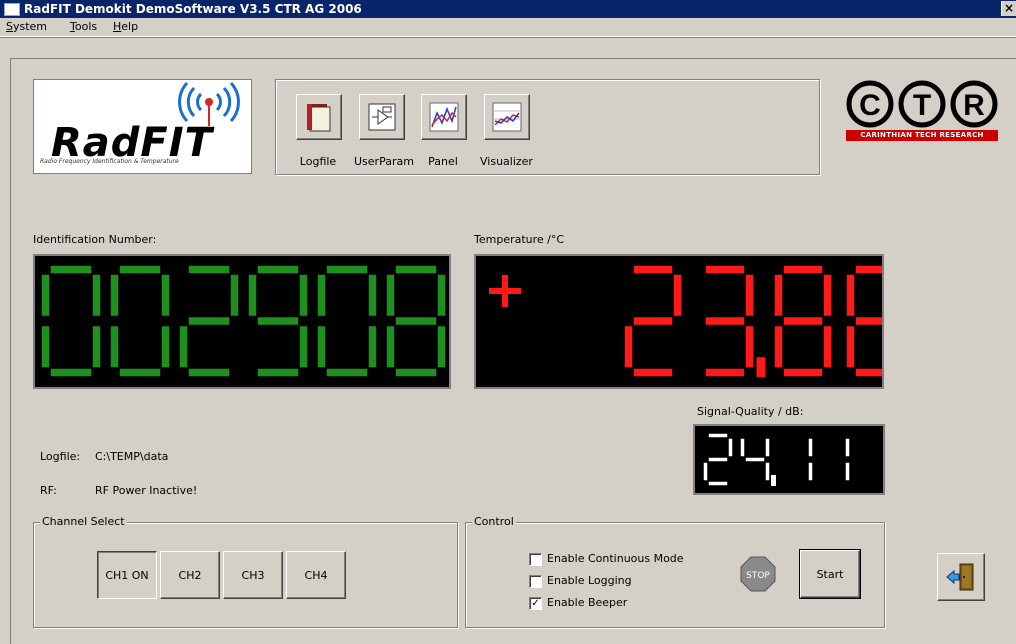  Describe the element at coordinates (758, 574) in the screenshot. I see `stop-button: STOP` at that location.